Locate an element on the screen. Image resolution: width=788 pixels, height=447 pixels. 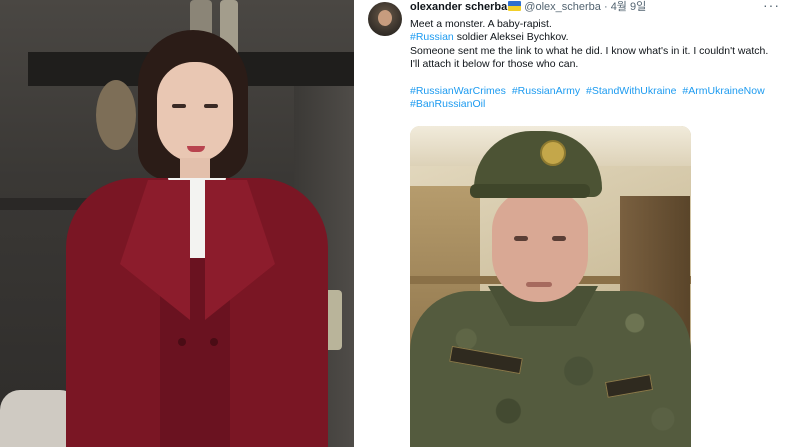
soldier-mouth is located at coordinates (539, 284).